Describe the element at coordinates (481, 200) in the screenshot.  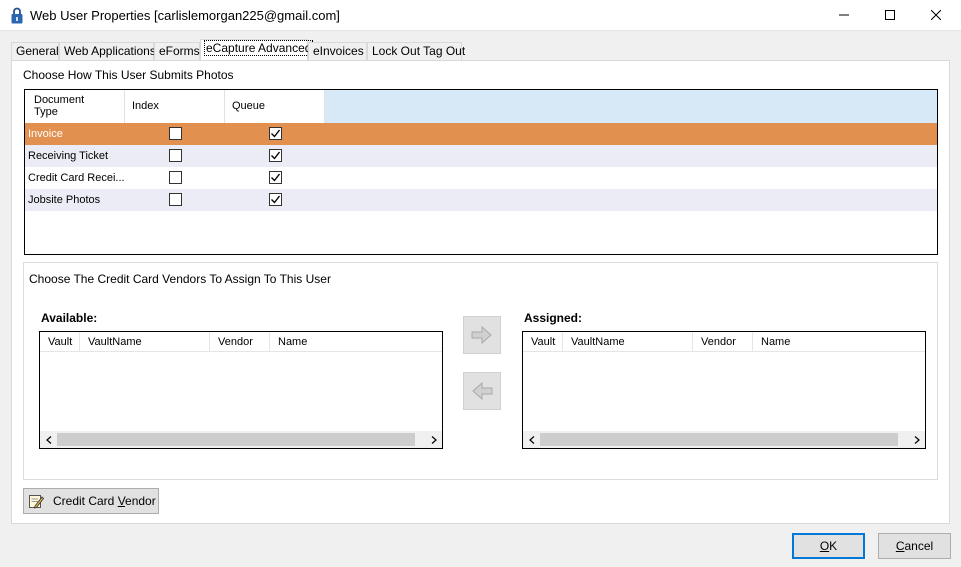
I see `table-row: Jobsite Photos` at that location.